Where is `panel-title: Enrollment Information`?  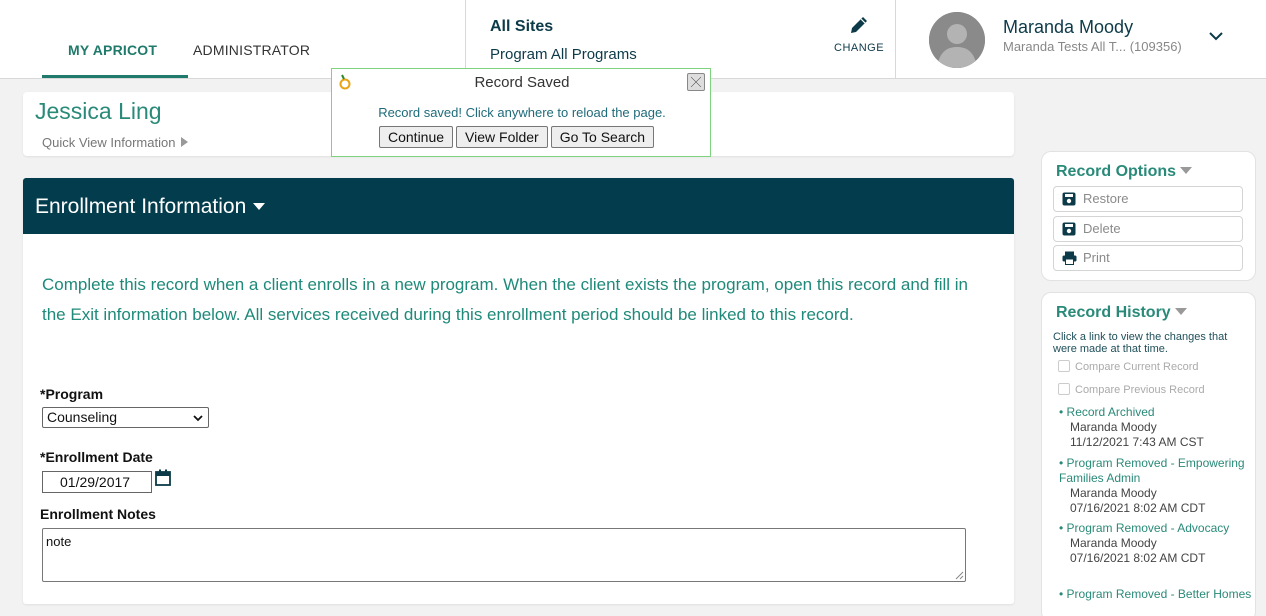 panel-title: Enrollment Information is located at coordinates (150, 207).